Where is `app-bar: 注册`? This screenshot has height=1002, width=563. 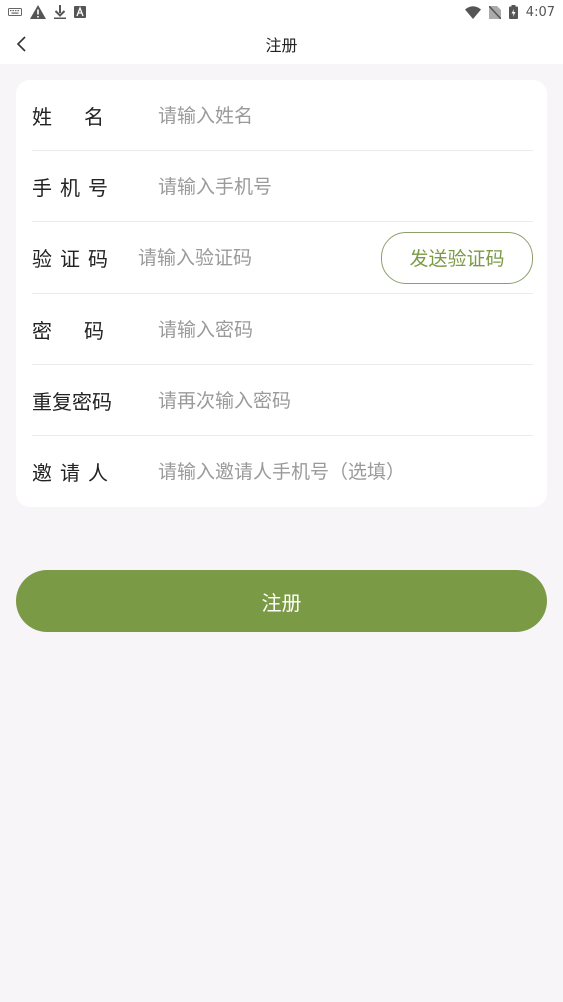
app-bar: 注册 is located at coordinates (281, 44).